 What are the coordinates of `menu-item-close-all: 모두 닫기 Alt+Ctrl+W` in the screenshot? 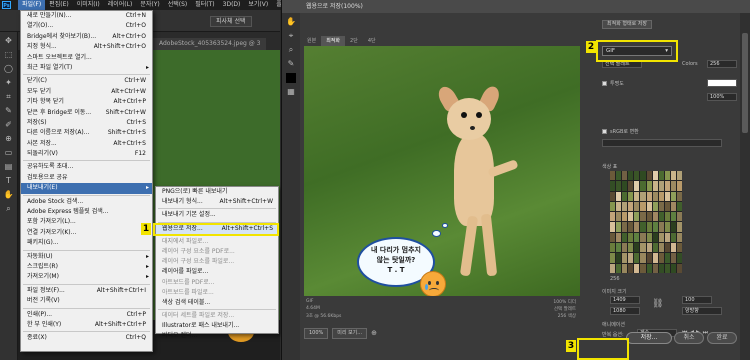 It's located at (86, 92).